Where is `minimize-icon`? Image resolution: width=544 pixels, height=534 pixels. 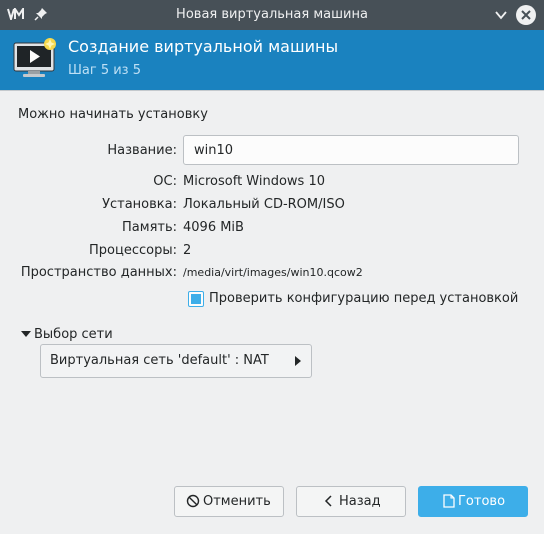
minimize-icon is located at coordinates (501, 17).